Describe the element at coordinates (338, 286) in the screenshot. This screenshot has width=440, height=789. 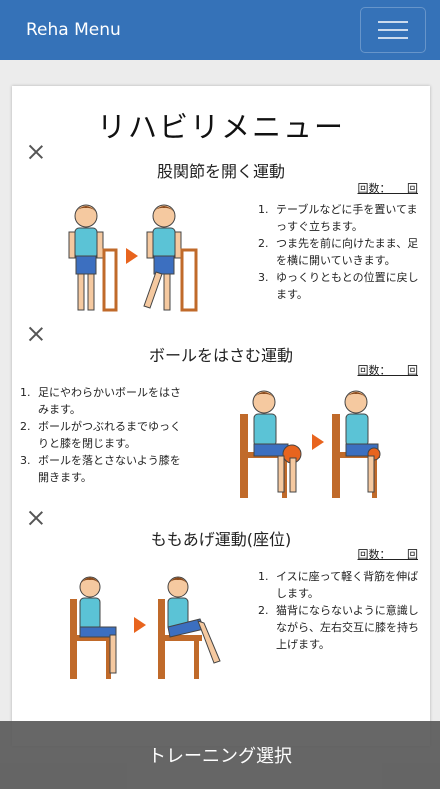
I see `list-item: 3. ゆっくりともとの位置に戻します。` at that location.